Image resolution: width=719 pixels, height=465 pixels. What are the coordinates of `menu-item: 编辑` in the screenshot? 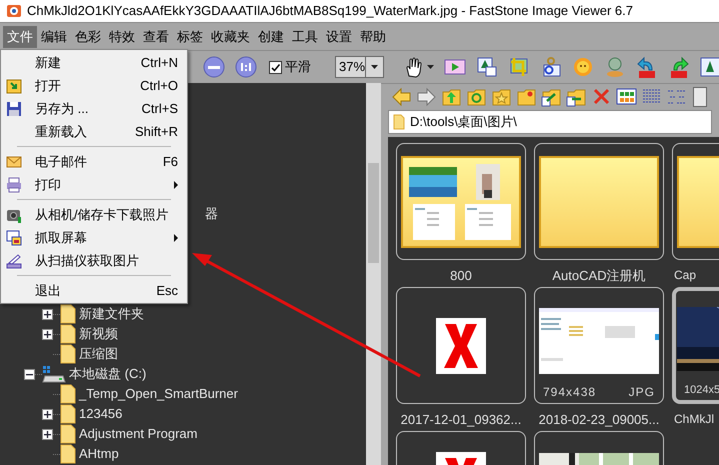 It's located at (54, 37).